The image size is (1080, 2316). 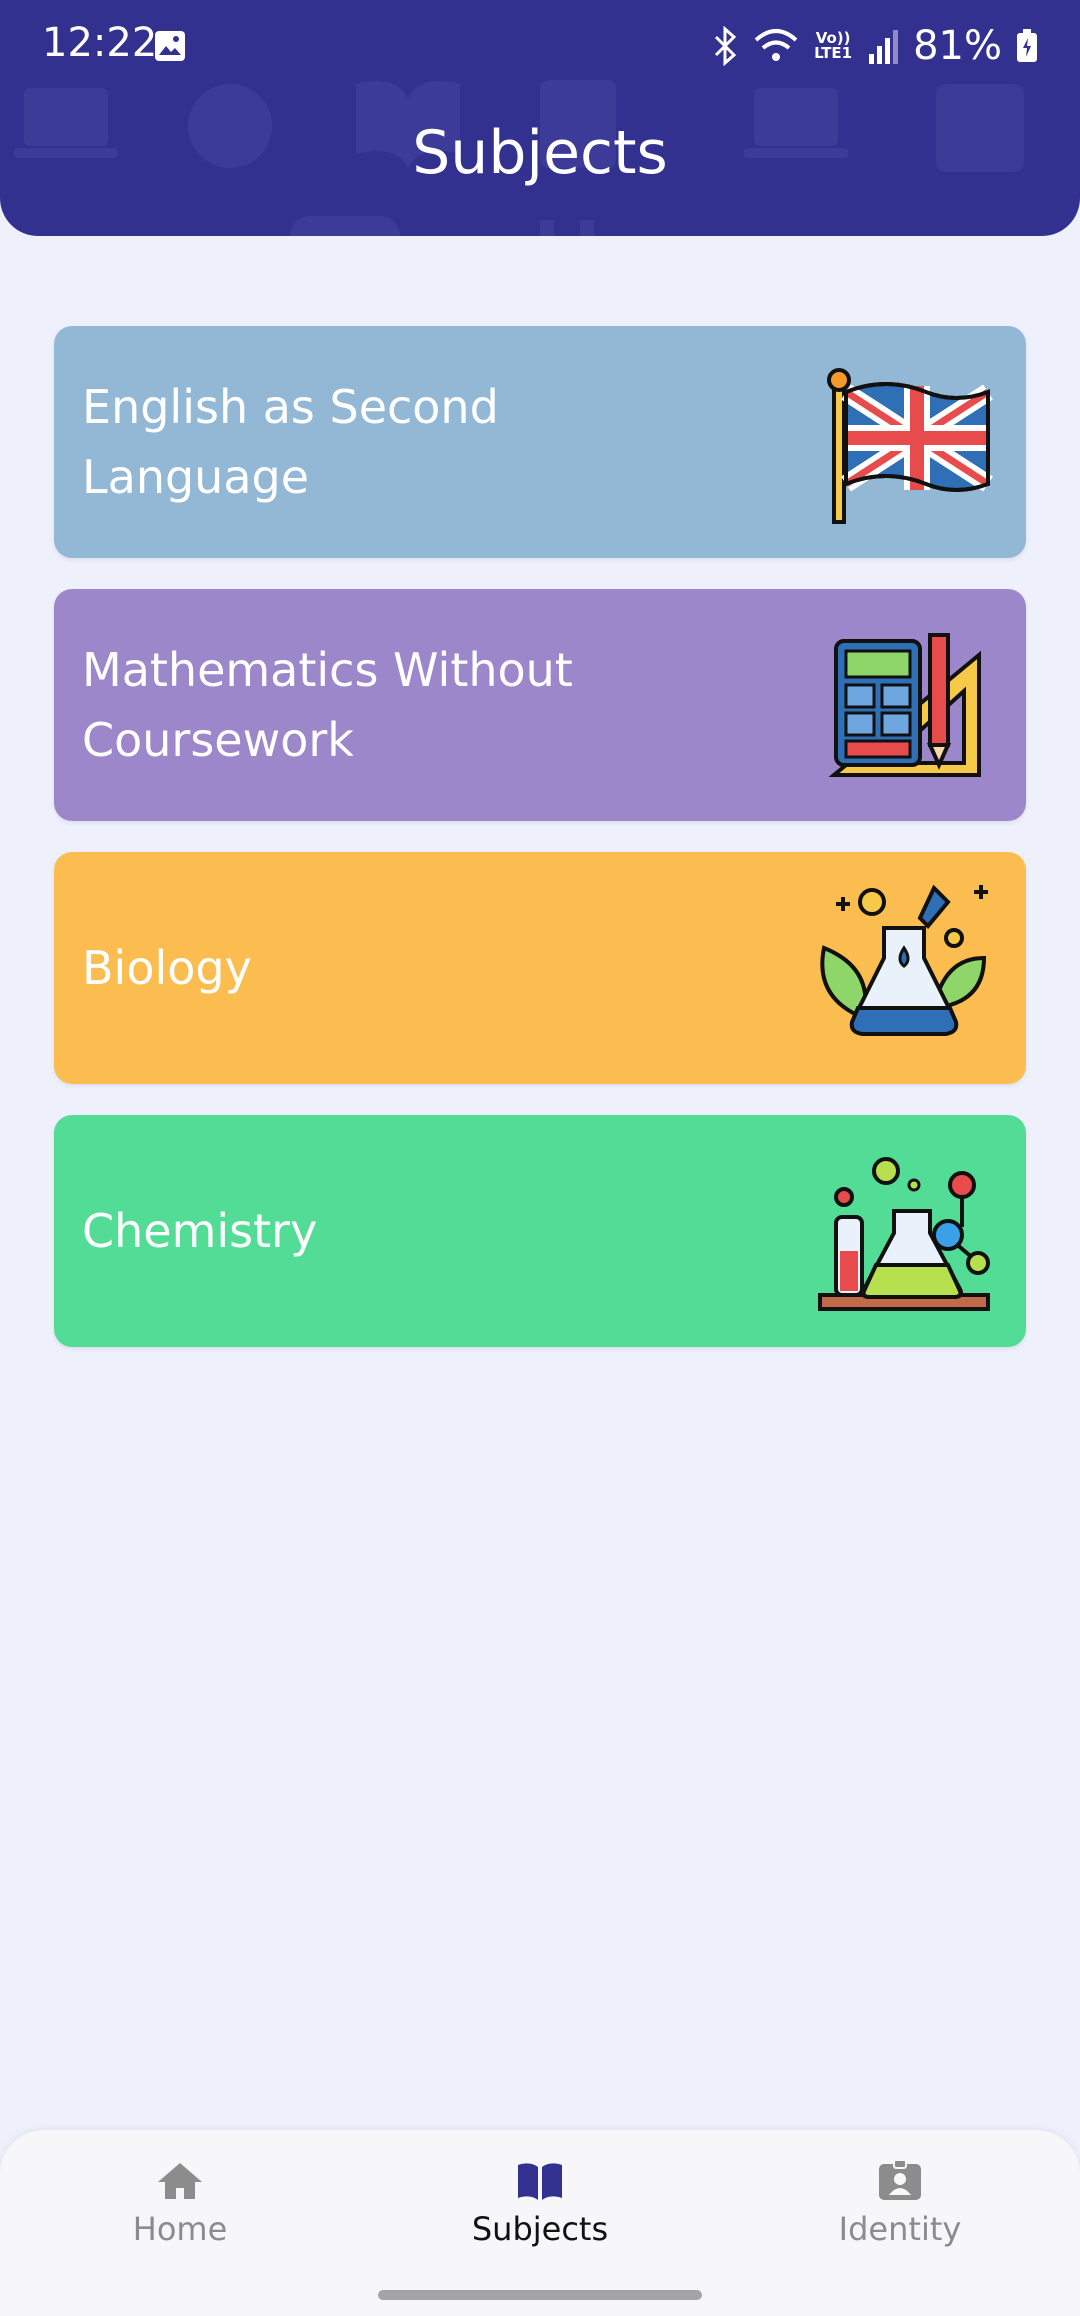 What do you see at coordinates (167, 968) in the screenshot?
I see `subject-label: Biology` at bounding box center [167, 968].